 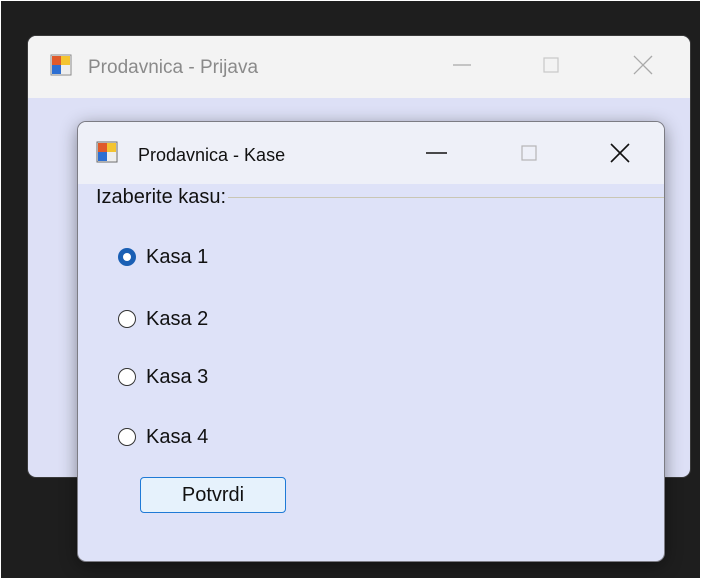 What do you see at coordinates (177, 436) in the screenshot?
I see `radio-label: Kasa 4` at bounding box center [177, 436].